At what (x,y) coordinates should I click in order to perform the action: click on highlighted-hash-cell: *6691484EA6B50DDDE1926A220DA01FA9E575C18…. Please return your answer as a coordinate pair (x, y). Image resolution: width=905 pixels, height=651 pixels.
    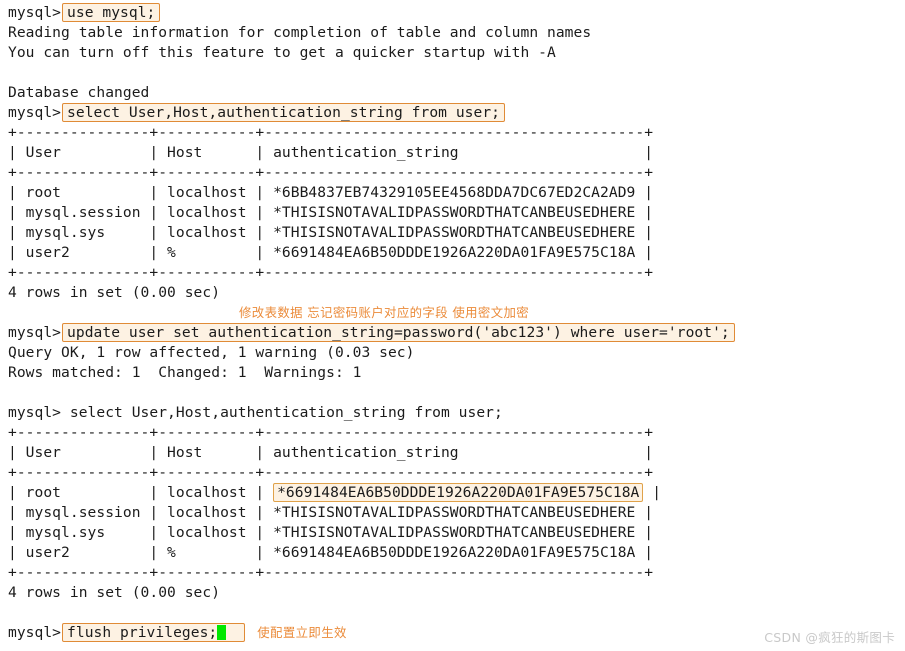
    Looking at the image, I should click on (458, 492).